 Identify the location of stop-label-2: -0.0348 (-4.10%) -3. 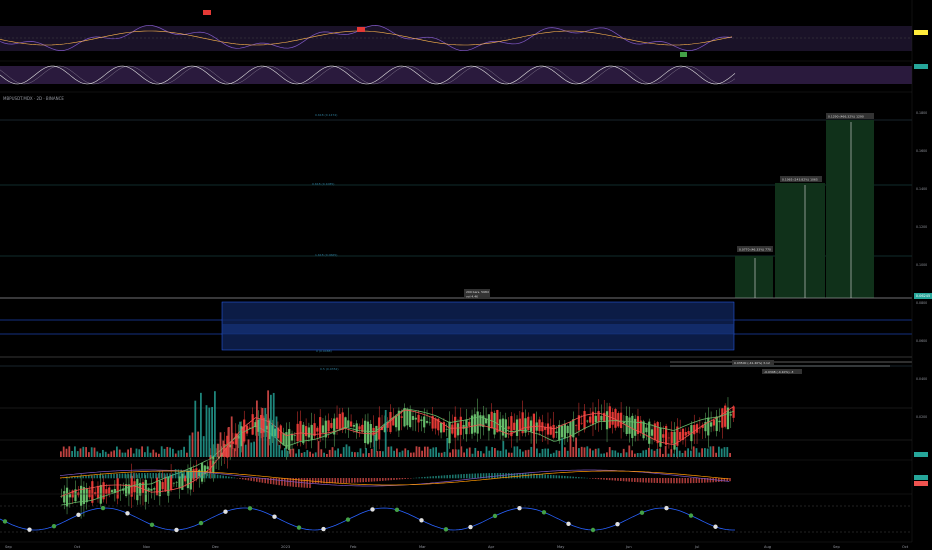
(779, 372).